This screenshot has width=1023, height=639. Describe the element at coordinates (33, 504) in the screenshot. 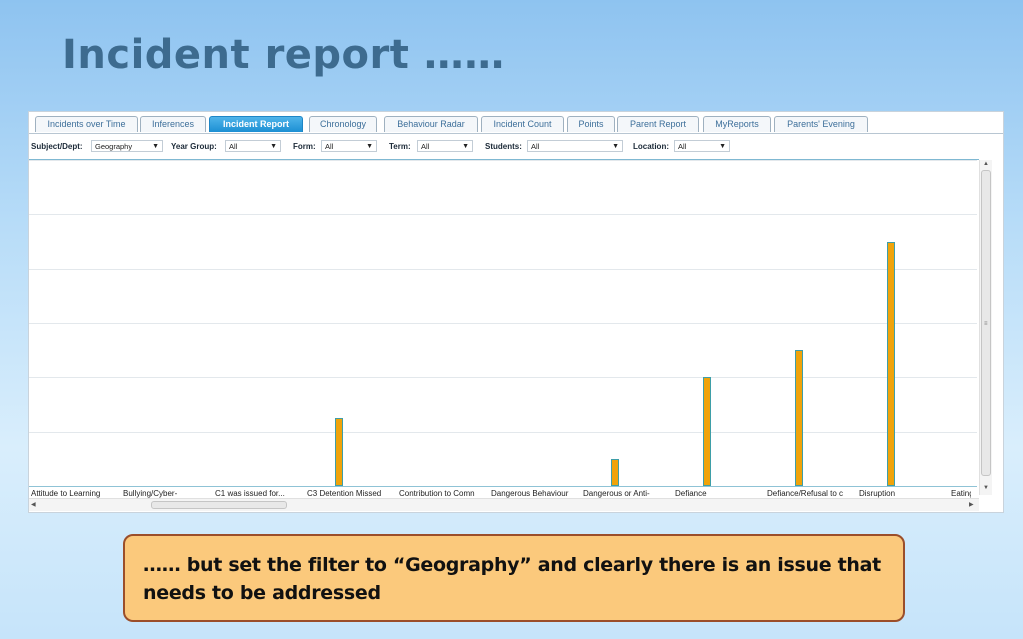

I see `arrow-left-icon: ◀` at that location.